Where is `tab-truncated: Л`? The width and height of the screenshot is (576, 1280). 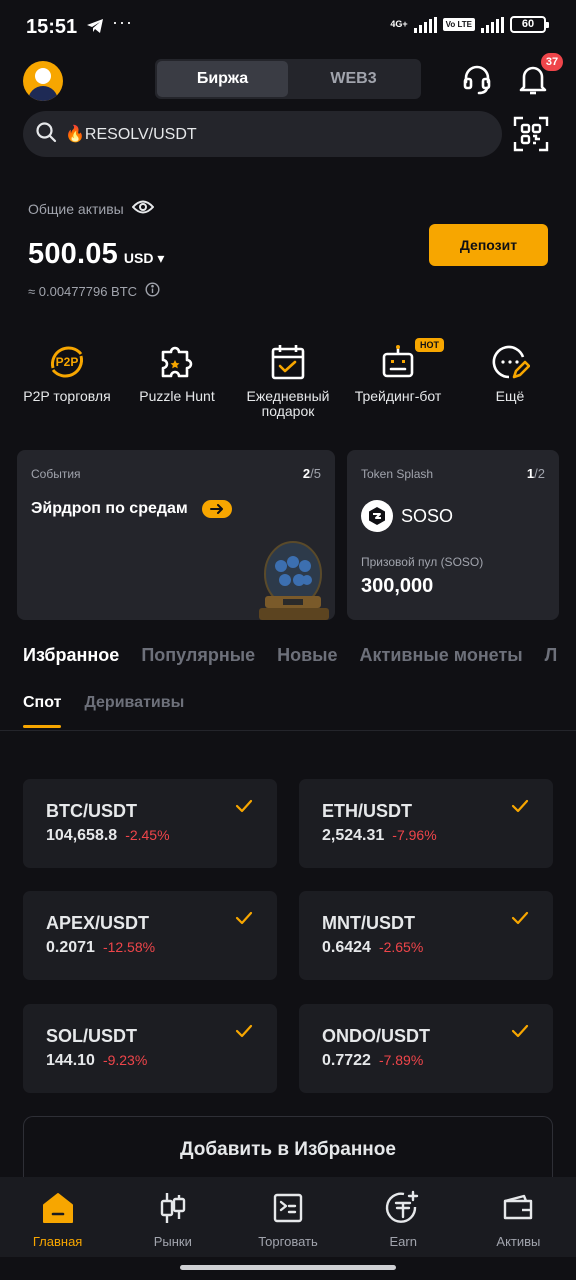
tab-truncated: Л is located at coordinates (551, 655).